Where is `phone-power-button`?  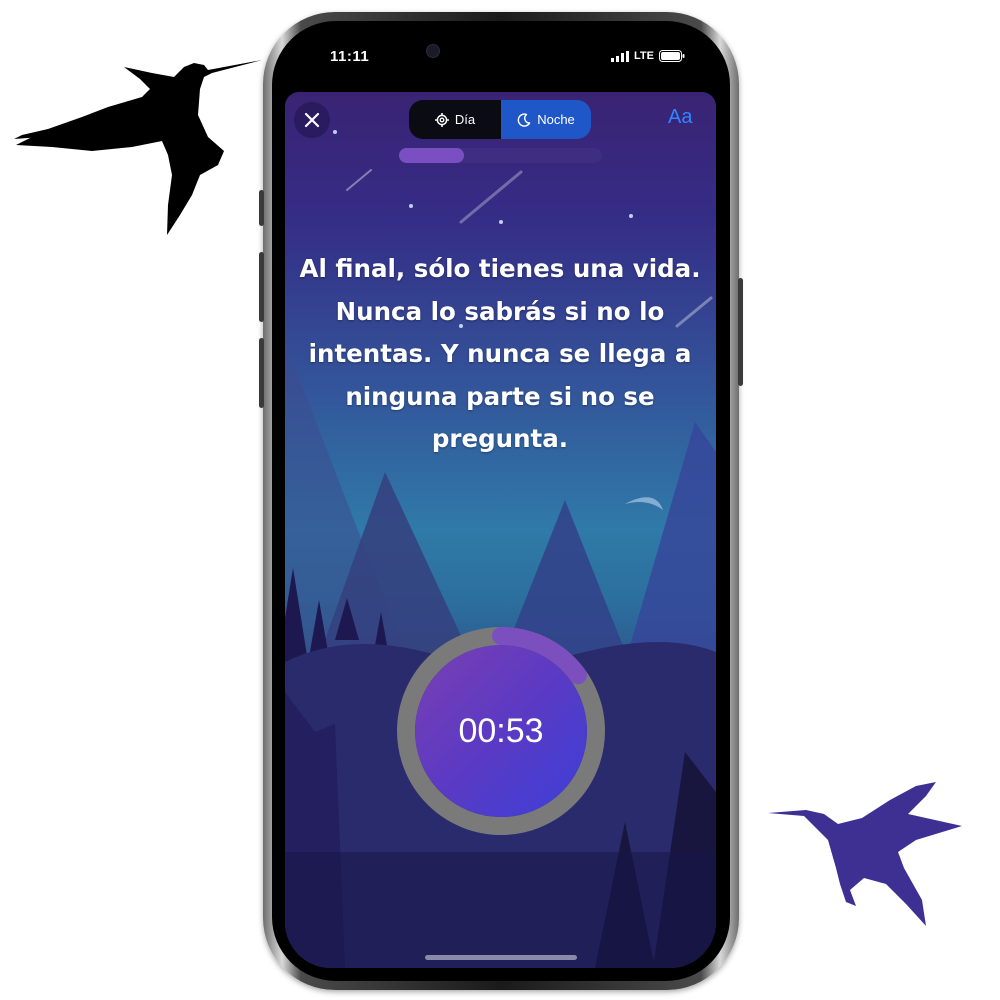 phone-power-button is located at coordinates (740, 332).